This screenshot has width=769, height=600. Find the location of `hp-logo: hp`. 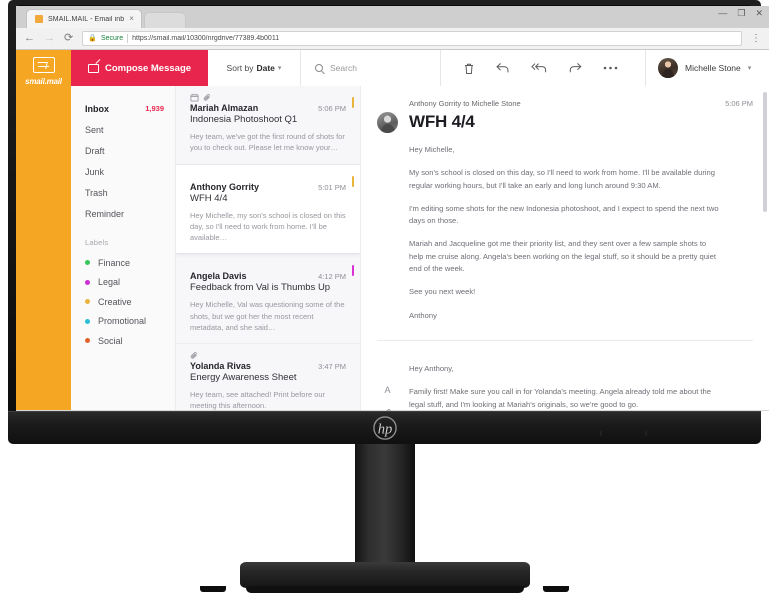

hp-logo: hp is located at coordinates (384, 428).